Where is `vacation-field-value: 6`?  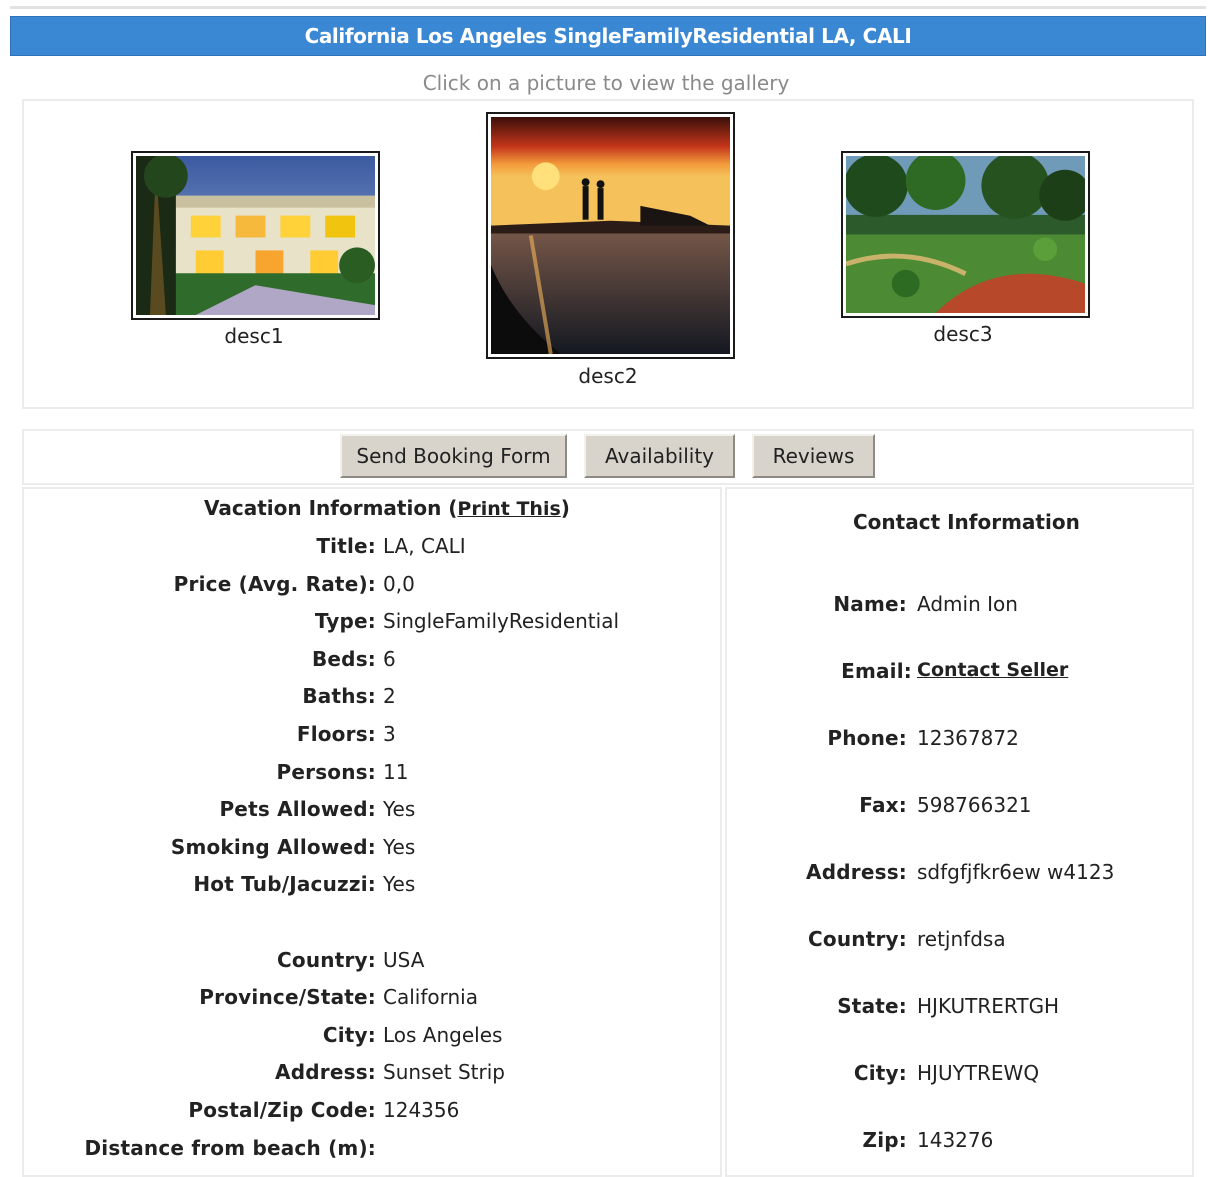 vacation-field-value: 6 is located at coordinates (389, 658).